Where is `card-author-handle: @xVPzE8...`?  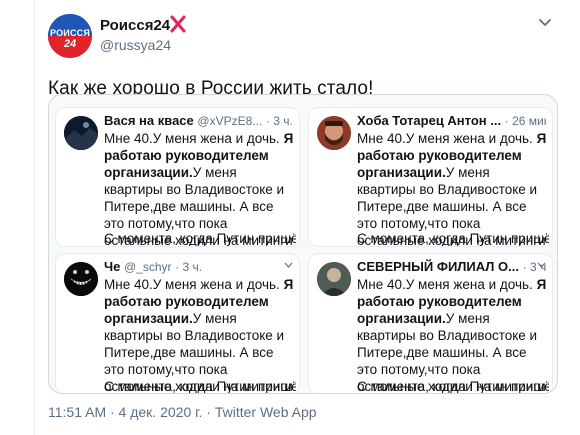 card-author-handle: @xVPzE8... is located at coordinates (230, 121).